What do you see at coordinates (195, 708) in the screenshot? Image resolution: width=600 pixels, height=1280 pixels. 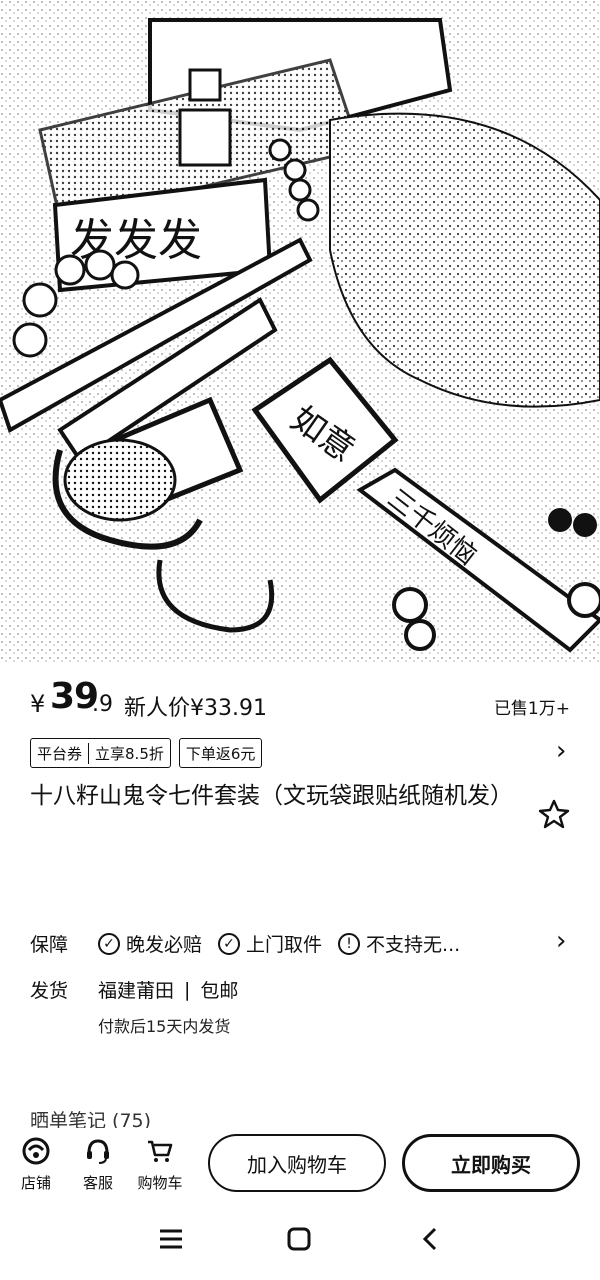 I see `newcomer-price: 新人价¥33.91` at bounding box center [195, 708].